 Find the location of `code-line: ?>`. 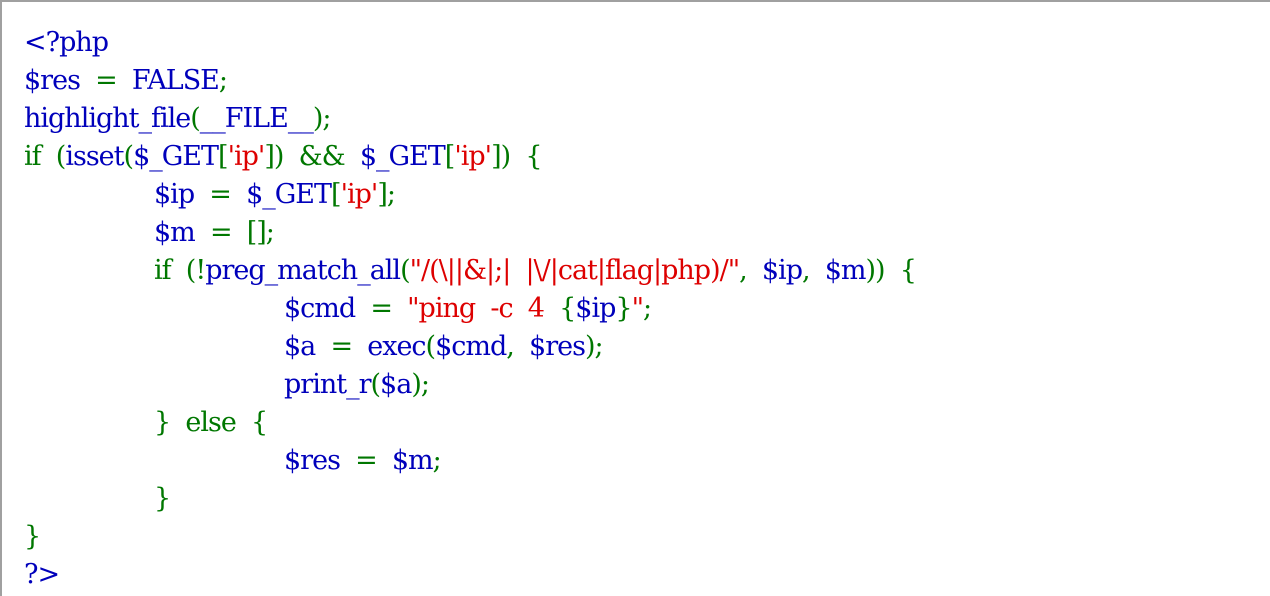

code-line: ?> is located at coordinates (470, 575).